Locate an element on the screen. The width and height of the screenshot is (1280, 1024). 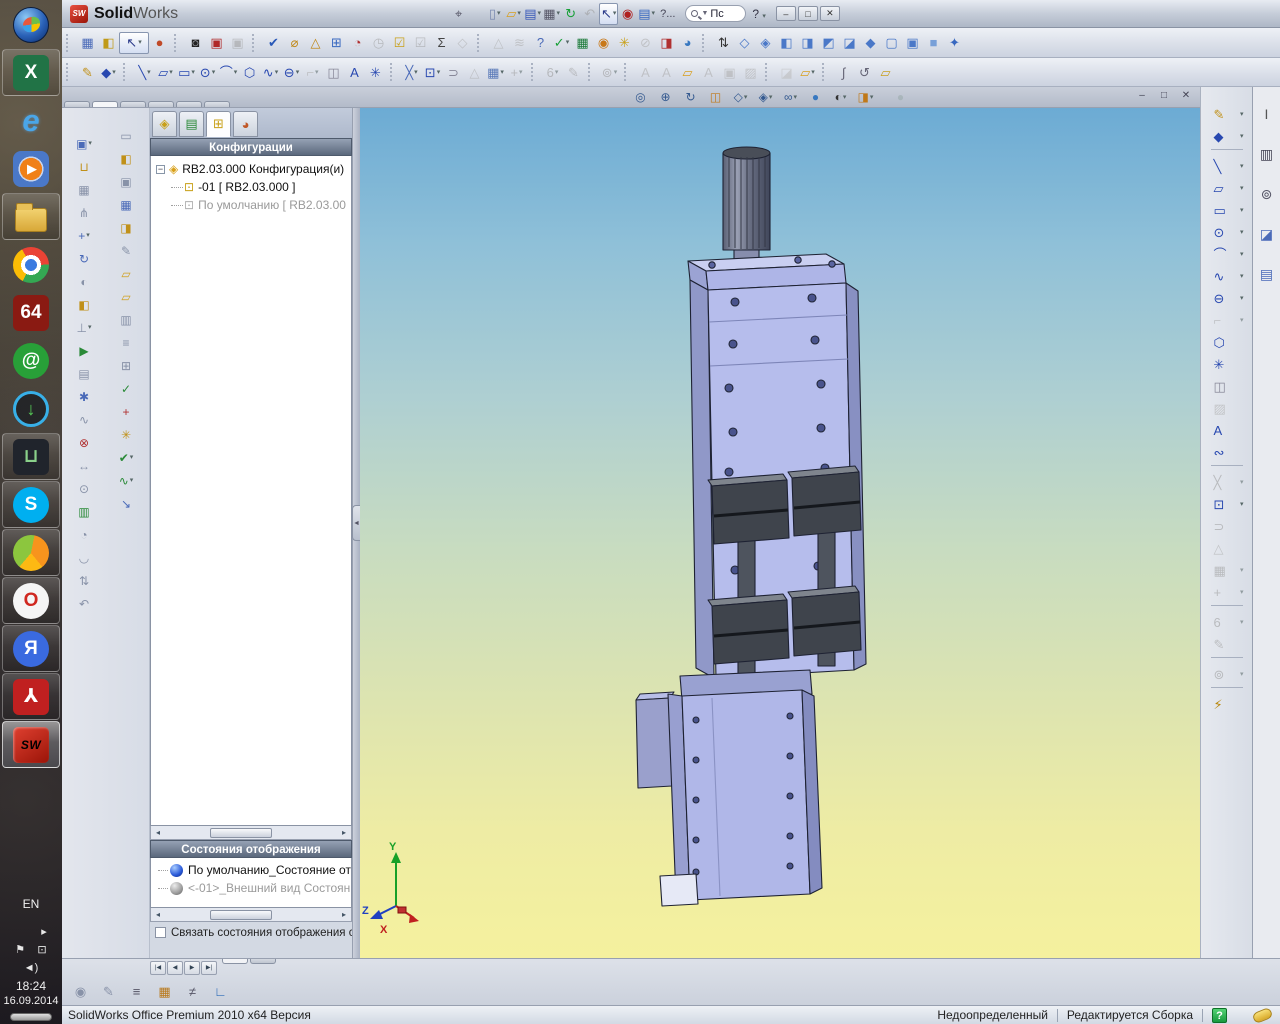
star-tool-icon: ✳ is located at coordinates (126, 434).